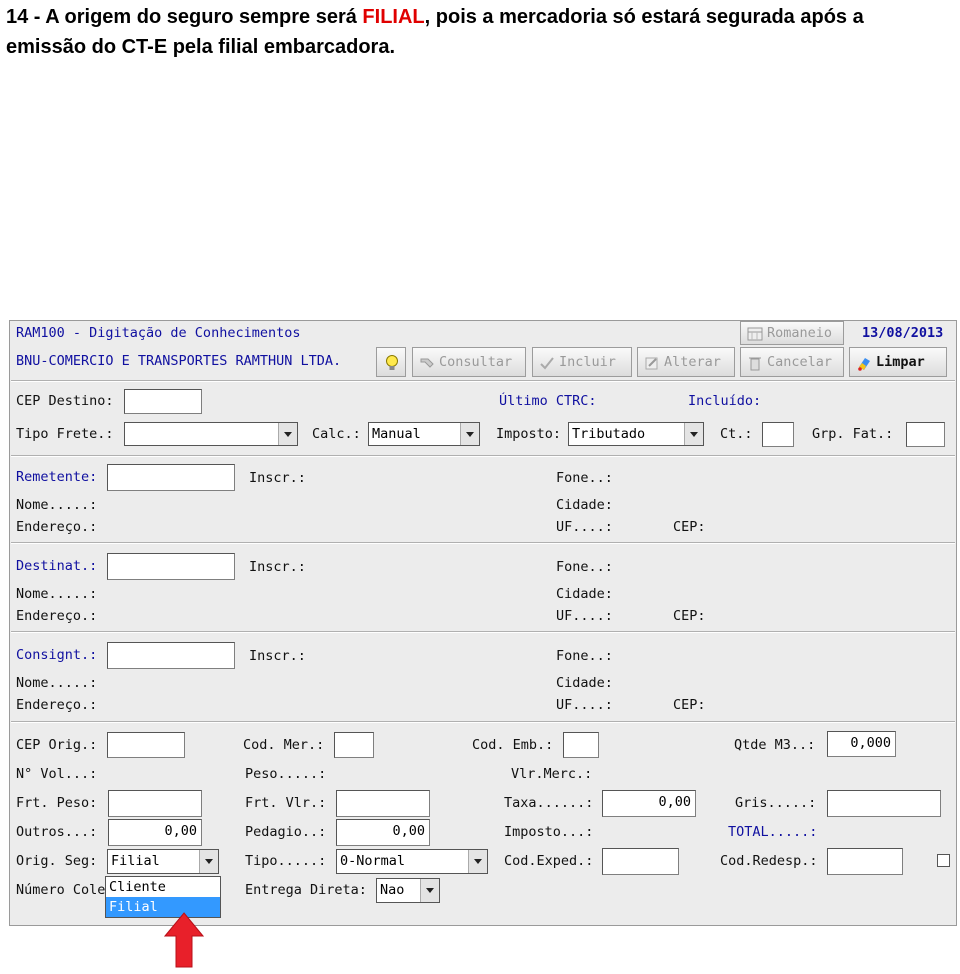  I want to click on pedagio-field: 0,00, so click(383, 832).